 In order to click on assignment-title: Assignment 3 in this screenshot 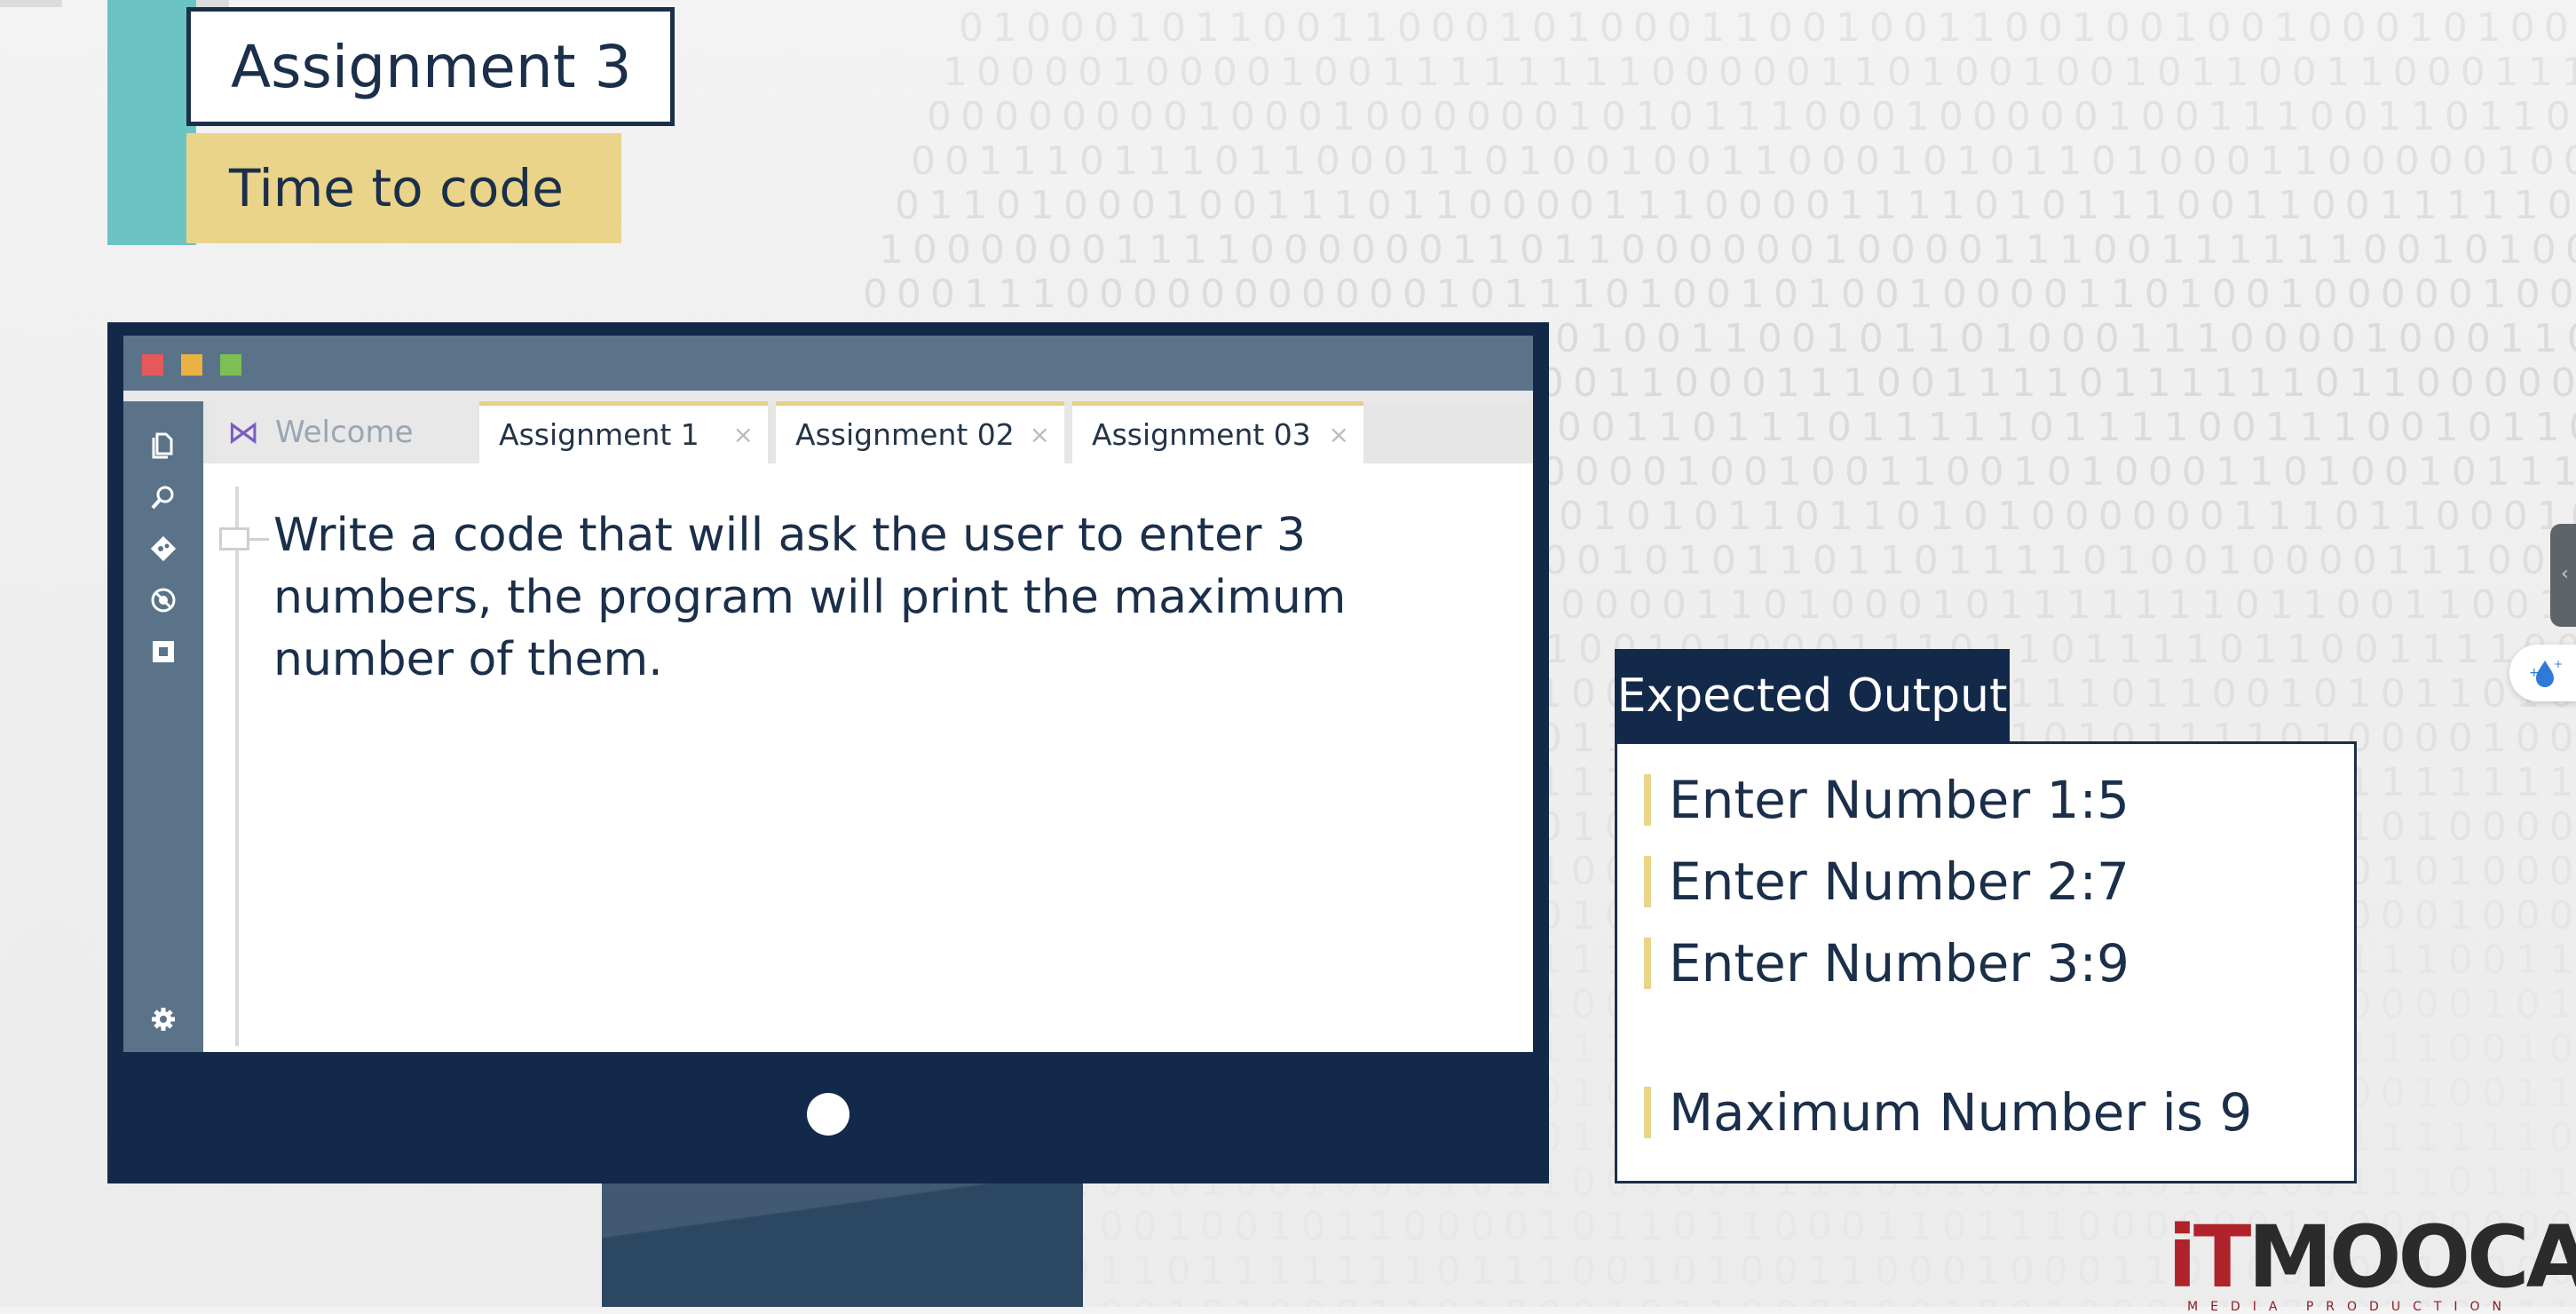, I will do `click(430, 66)`.